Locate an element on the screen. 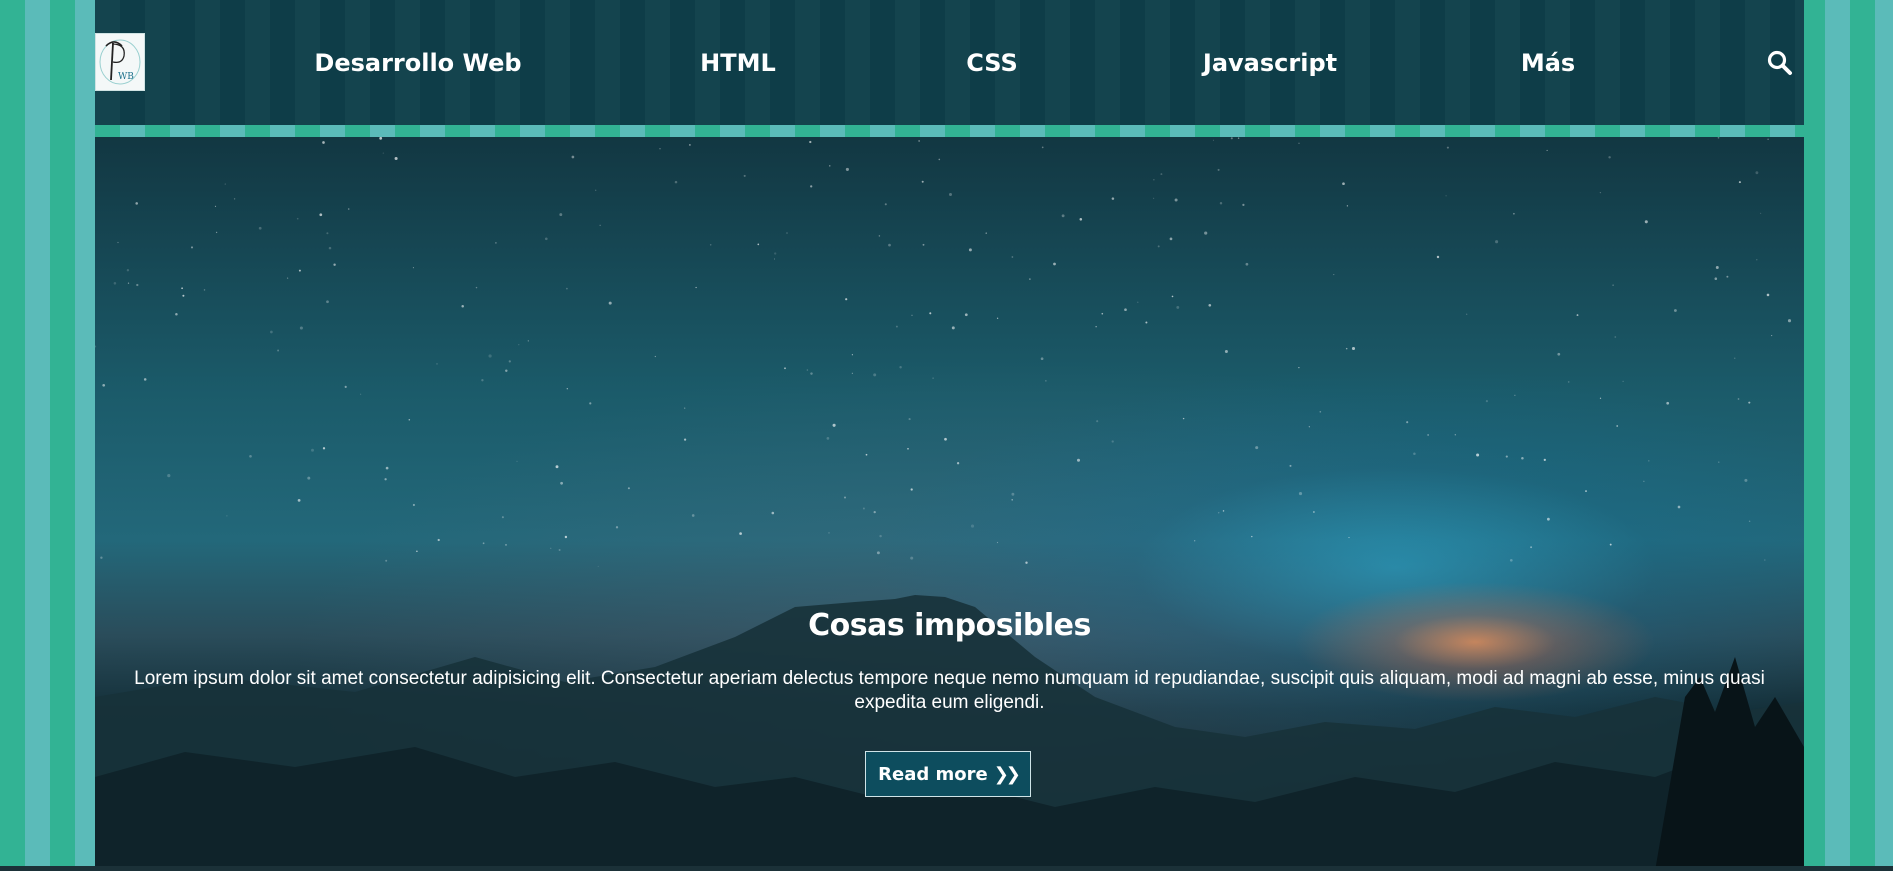 Image resolution: width=1893 pixels, height=871 pixels. nav-item-desarrollo-web: Desarrollo Web is located at coordinates (417, 63).